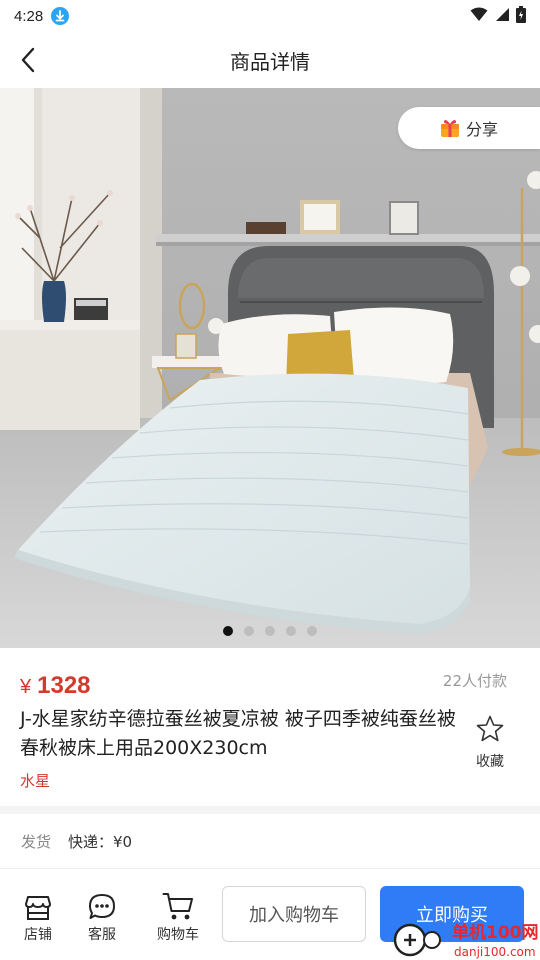 Image resolution: width=540 pixels, height=960 pixels. Describe the element at coordinates (64, 685) in the screenshot. I see `price-value: 1328` at that location.